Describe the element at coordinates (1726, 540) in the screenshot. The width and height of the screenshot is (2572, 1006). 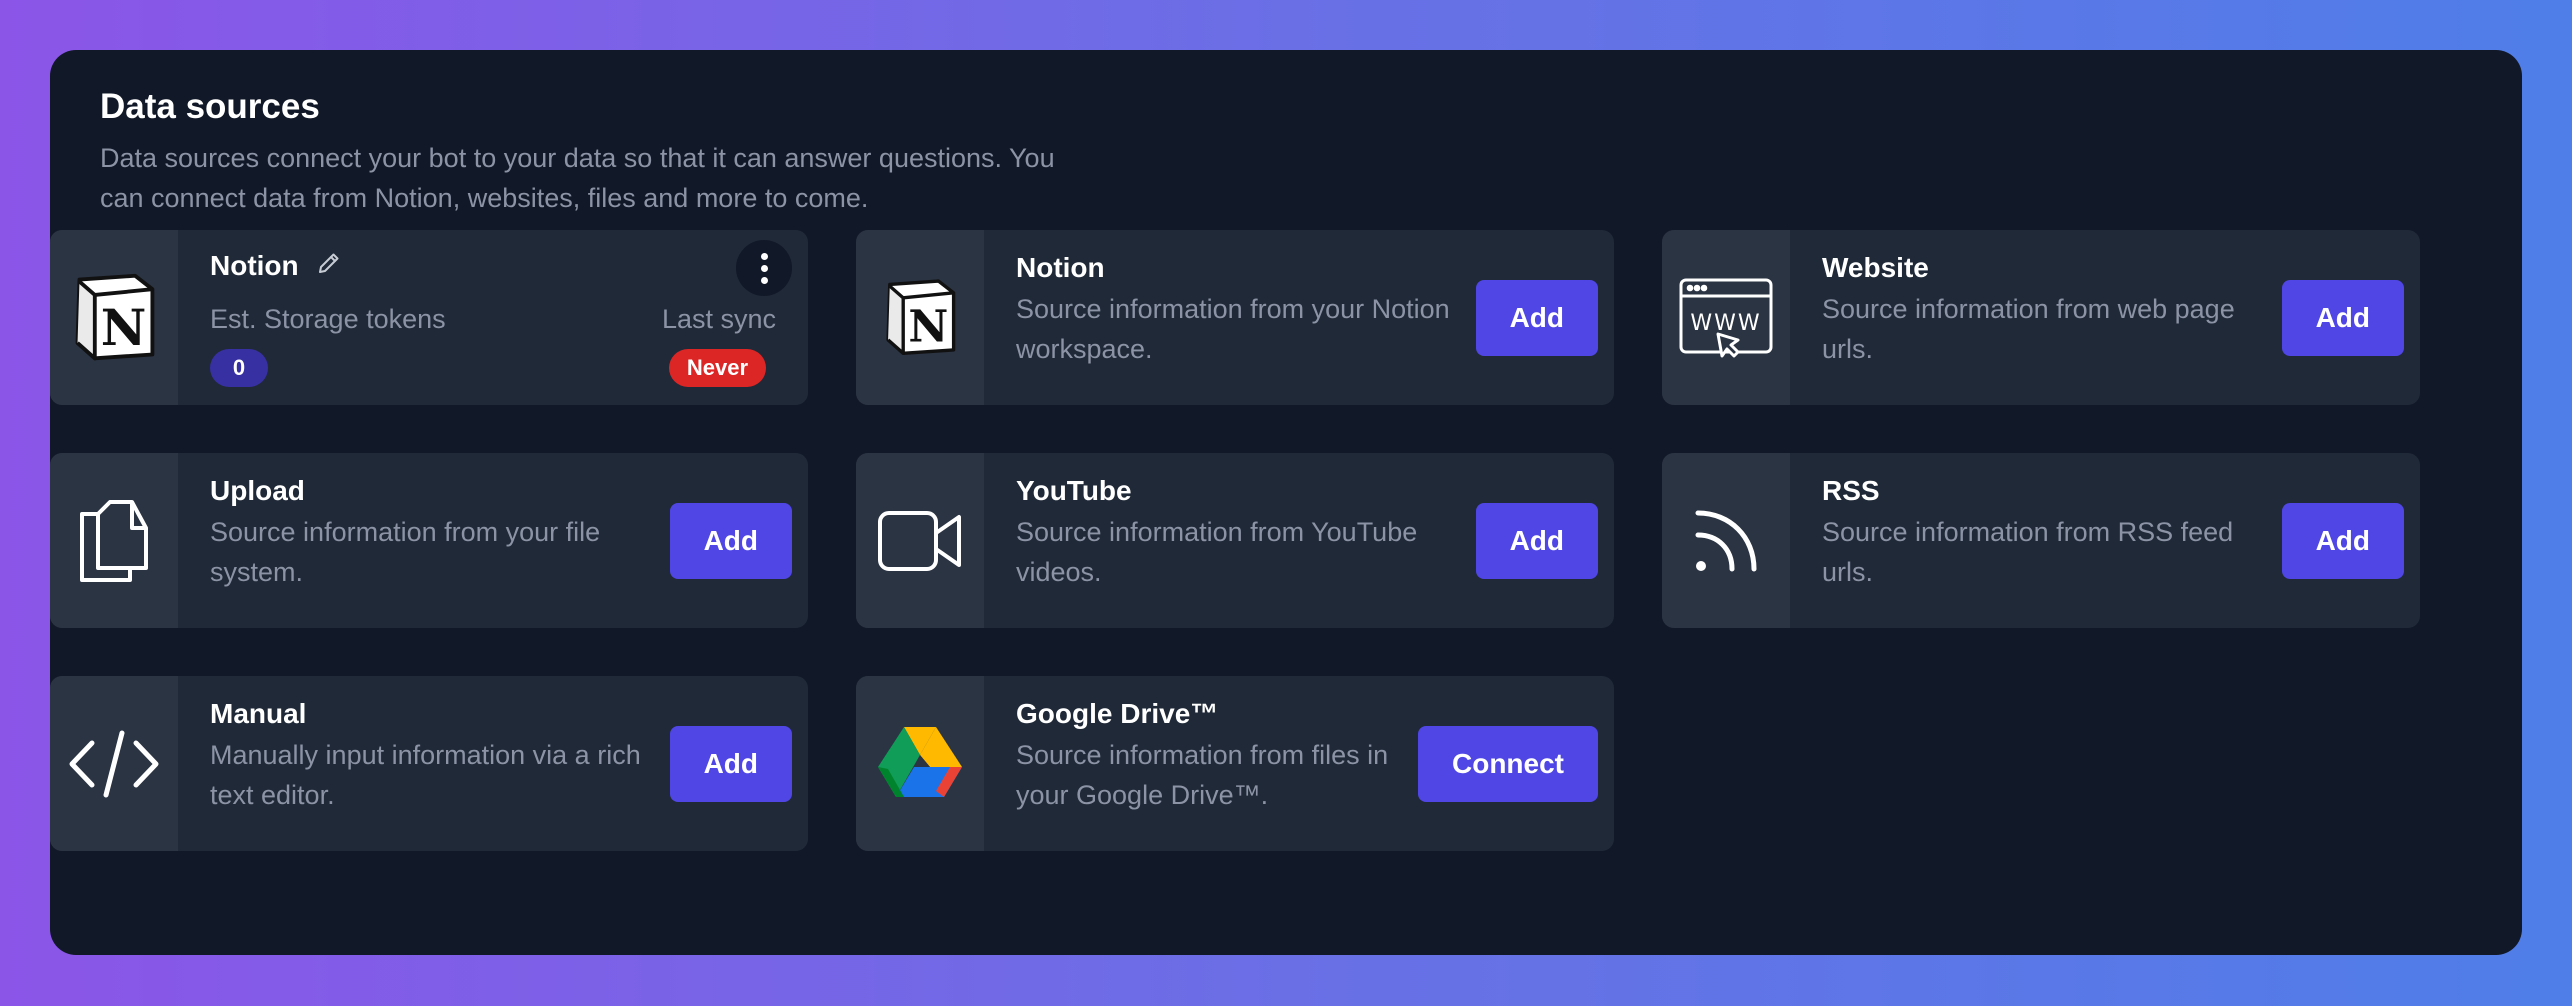
I see `rss-icon` at that location.